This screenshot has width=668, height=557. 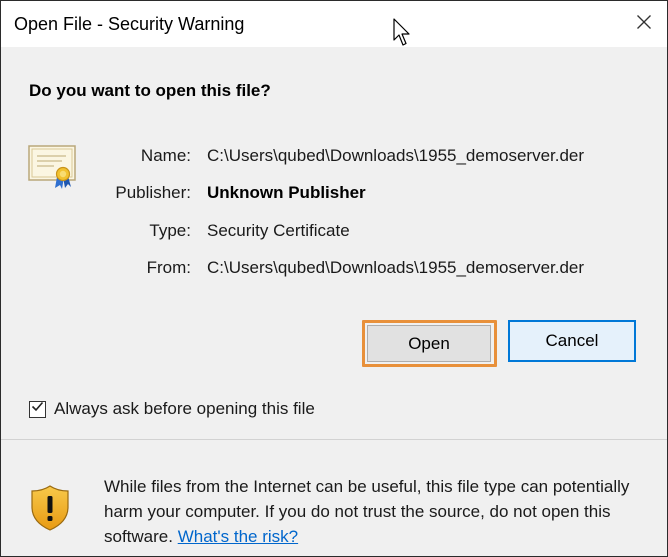 I want to click on type-value: Security Certificate, so click(x=278, y=230).